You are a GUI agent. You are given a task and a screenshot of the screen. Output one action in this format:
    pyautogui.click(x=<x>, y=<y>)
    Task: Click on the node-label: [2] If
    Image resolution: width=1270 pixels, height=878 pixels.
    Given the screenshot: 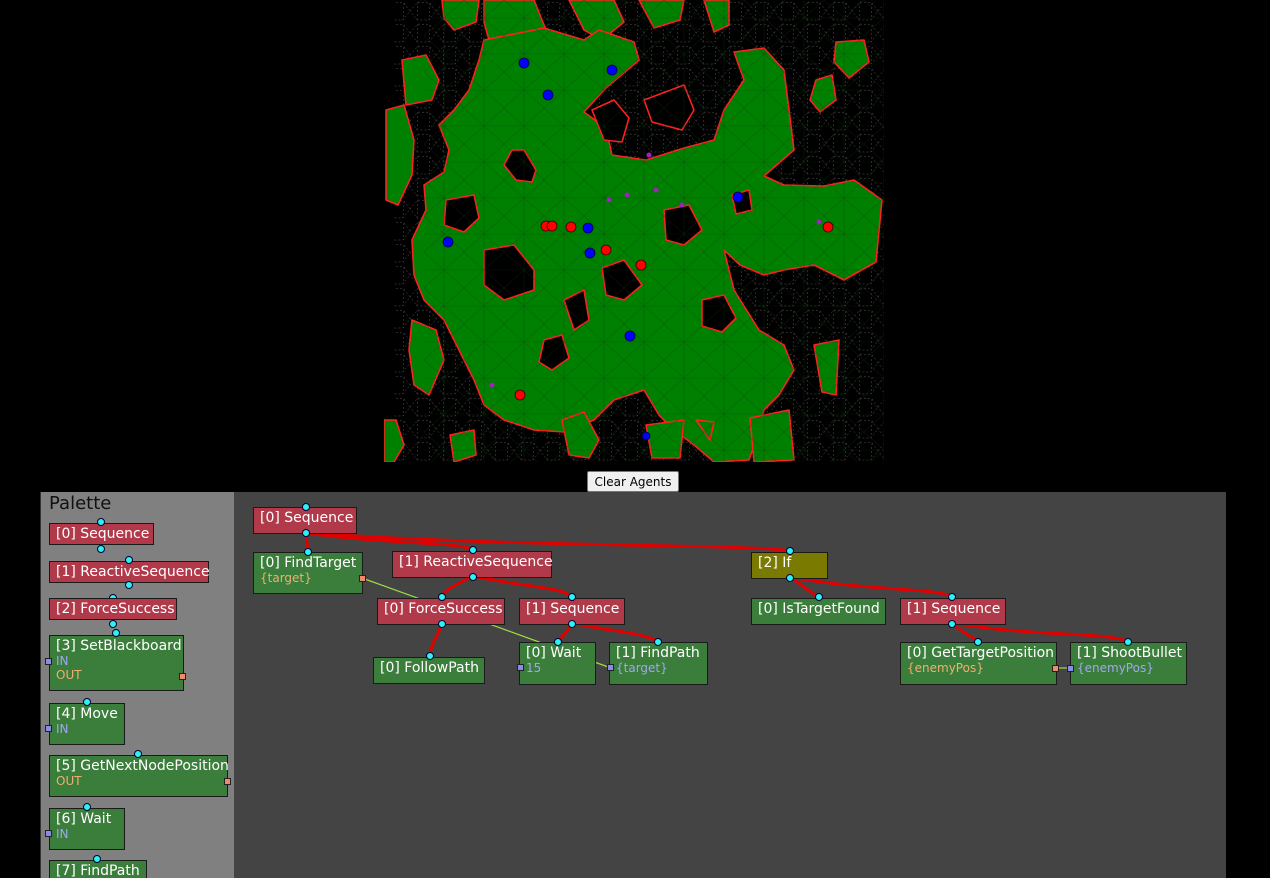 What is the action you would take?
    pyautogui.click(x=775, y=563)
    